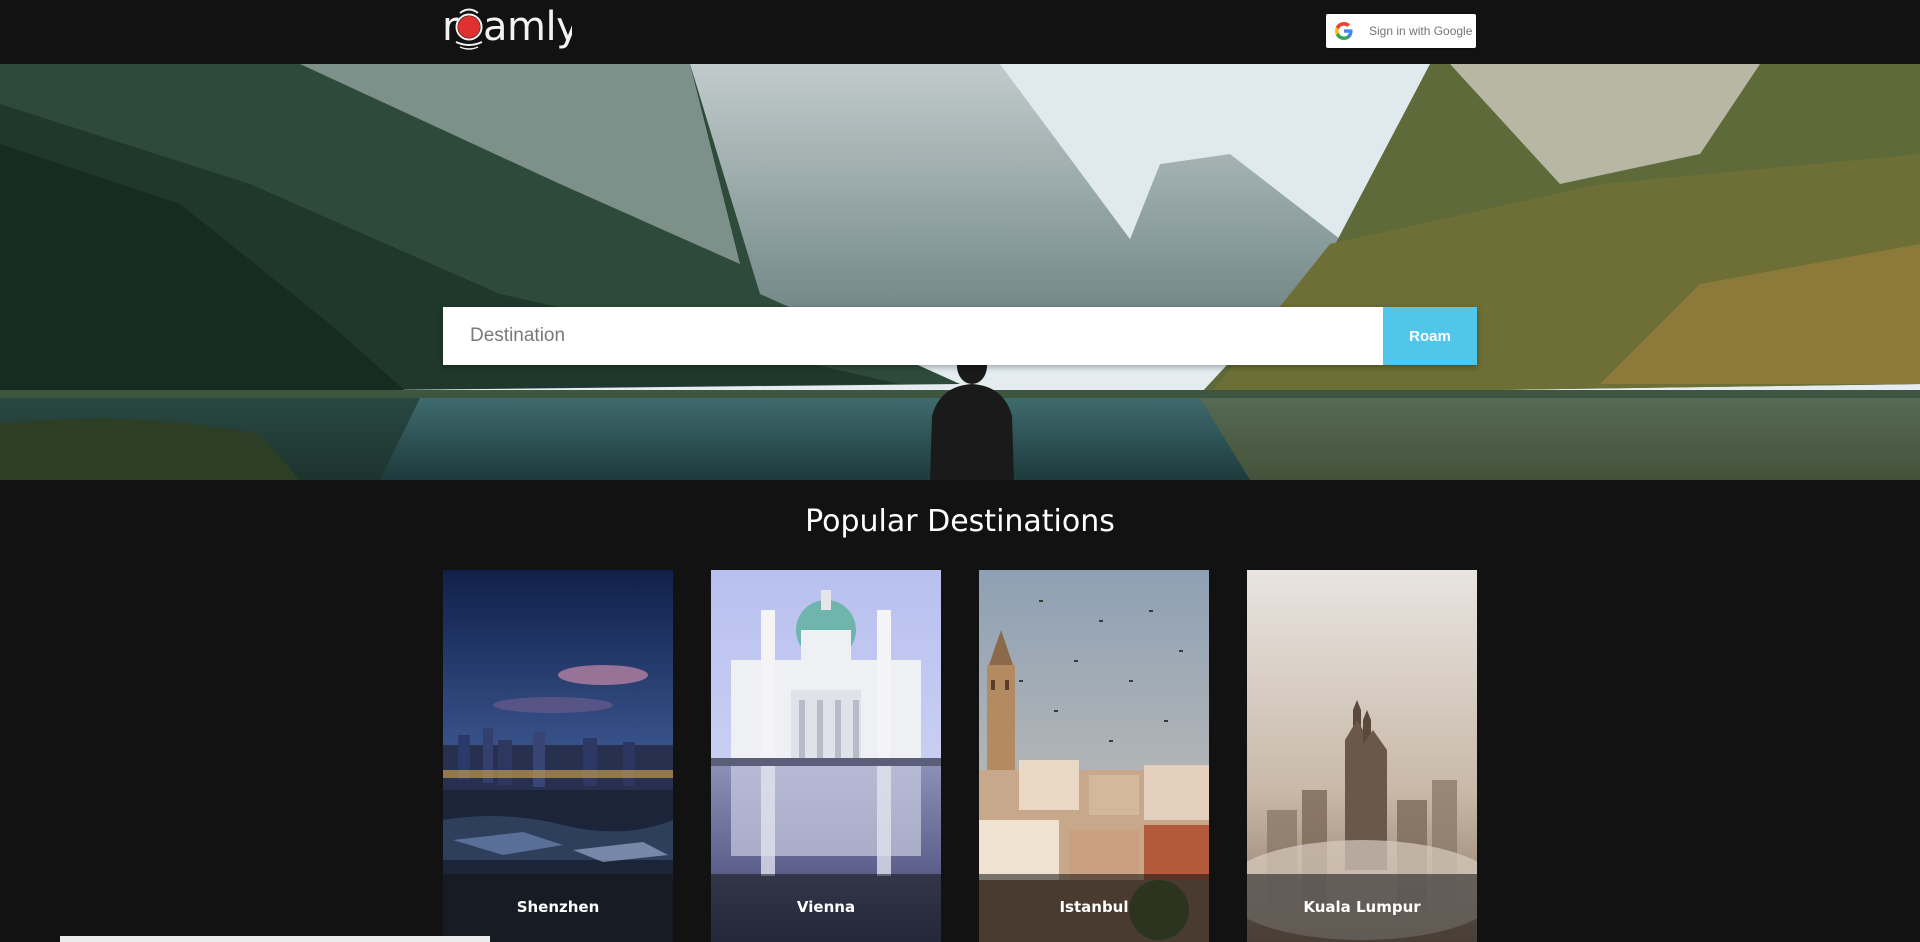 This screenshot has height=942, width=1920. I want to click on roamly-logo: r amly, so click(511, 28).